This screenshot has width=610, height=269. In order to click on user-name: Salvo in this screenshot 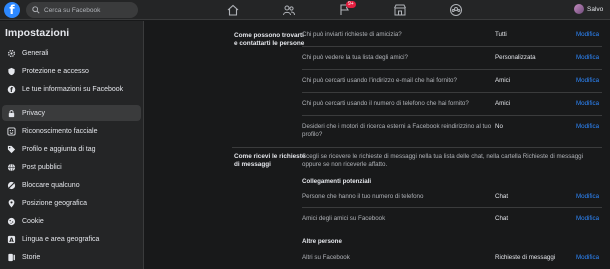, I will do `click(595, 9)`.